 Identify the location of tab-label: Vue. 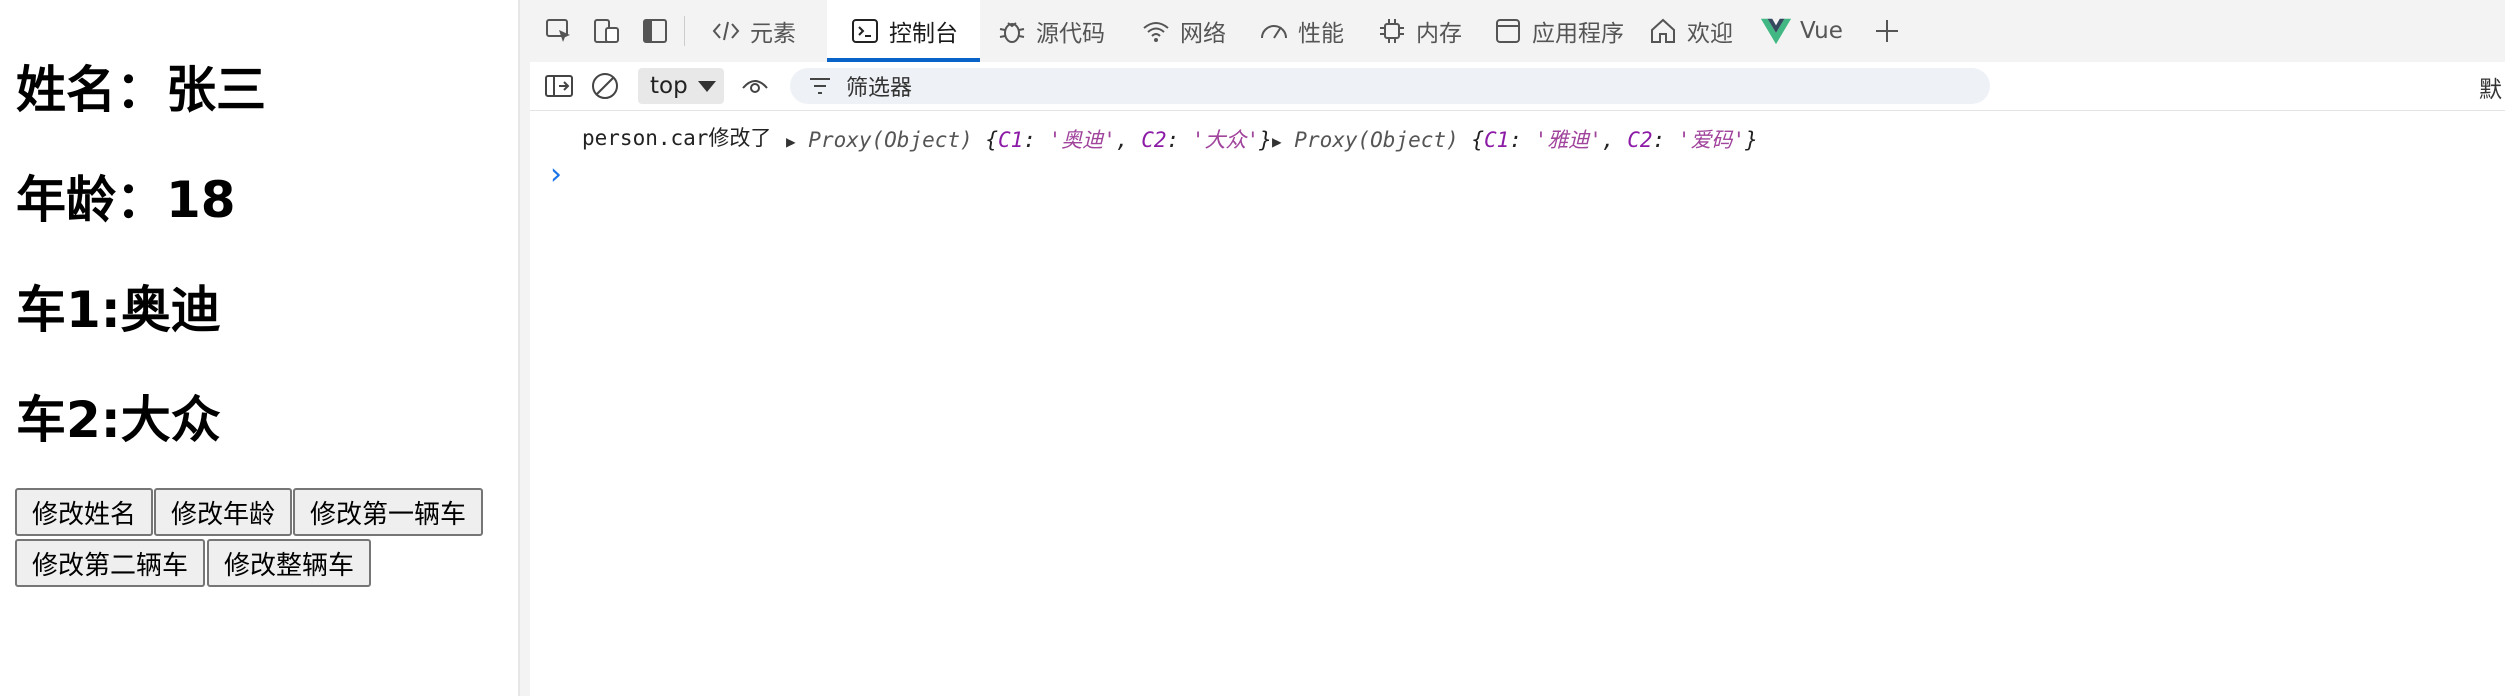
(1821, 31).